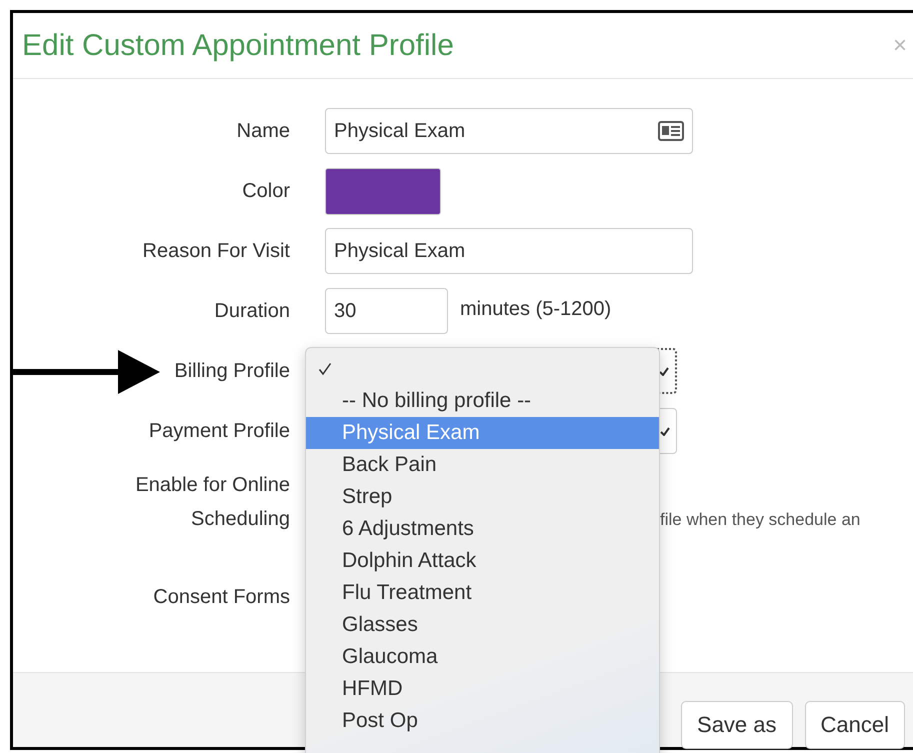 The width and height of the screenshot is (913, 753). What do you see at coordinates (482, 625) in the screenshot?
I see `menu-option: Glasses` at bounding box center [482, 625].